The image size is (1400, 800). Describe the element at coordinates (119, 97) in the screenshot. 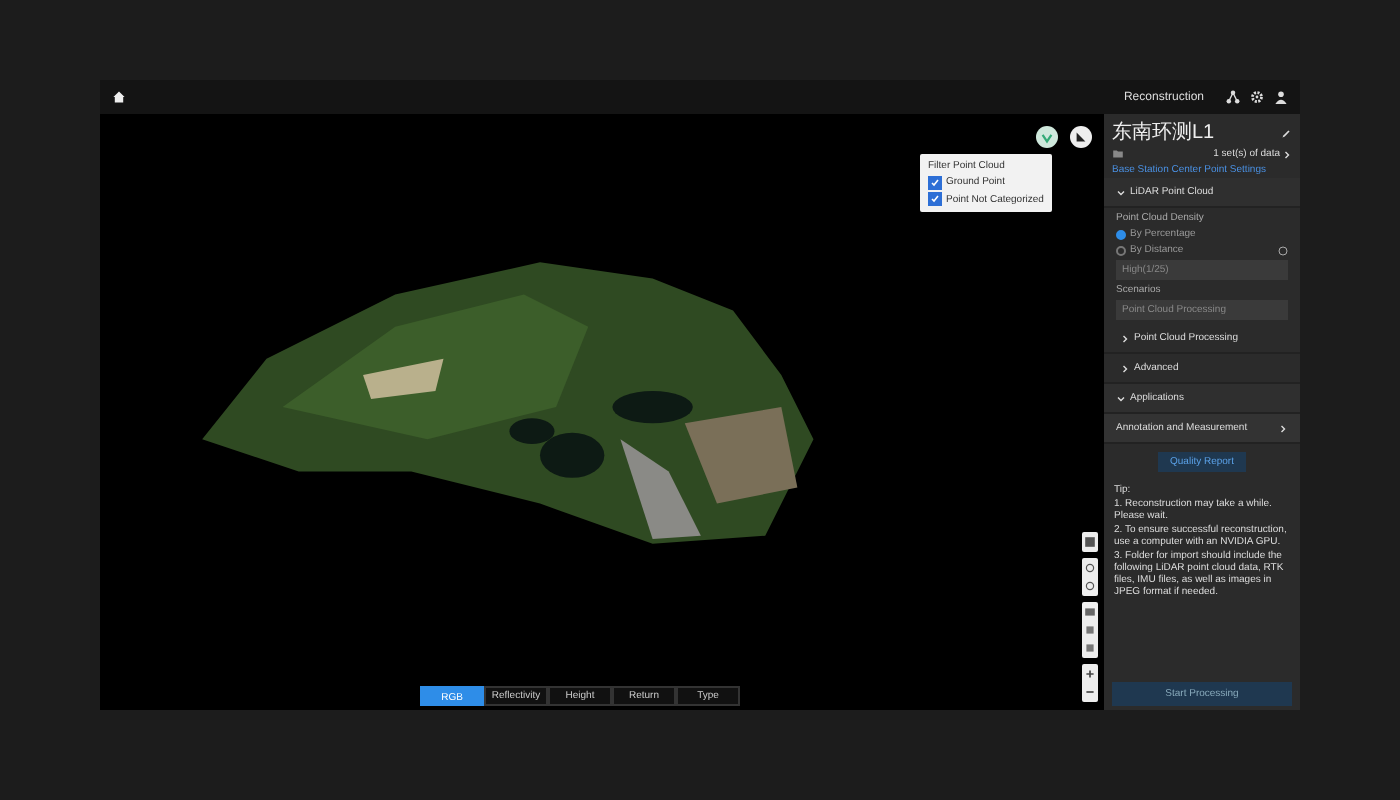

I see `home-icon` at that location.